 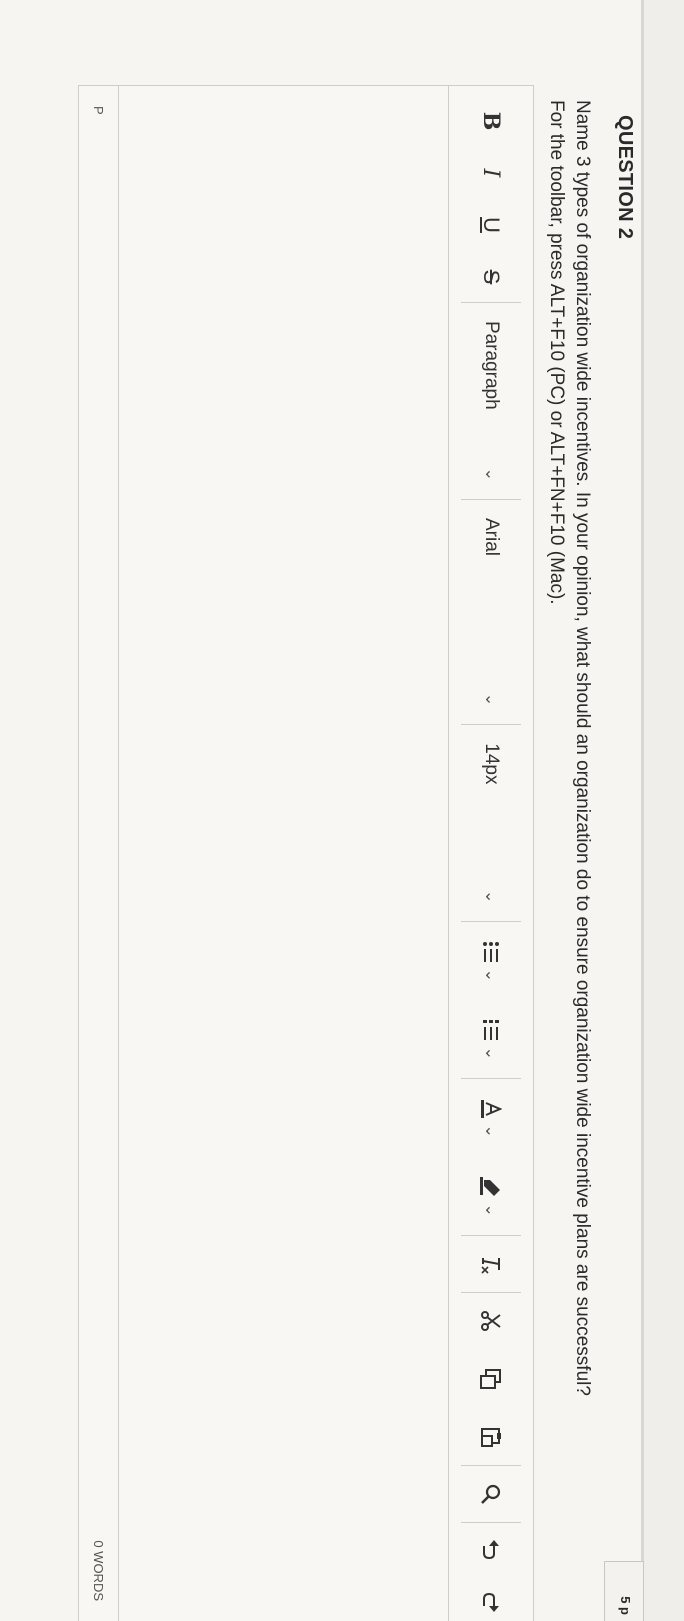 I want to click on undo-icon, so click(x=491, y=1549).